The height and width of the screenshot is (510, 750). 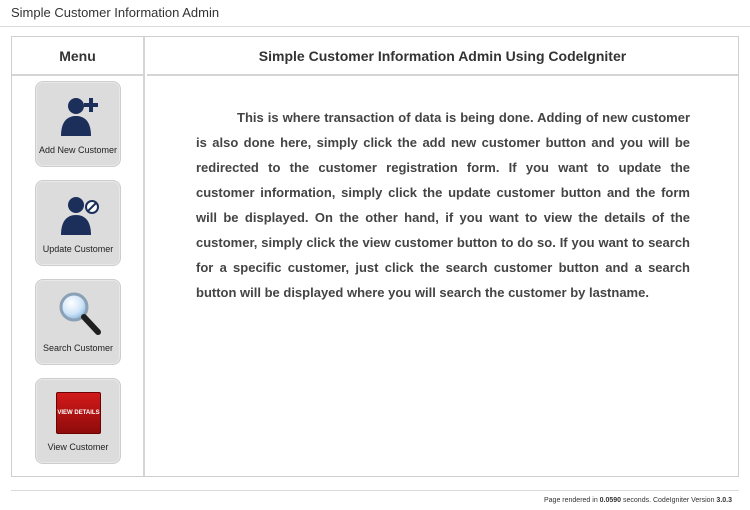 What do you see at coordinates (375, 13) in the screenshot?
I see `title-bar: Simple Customer Information Admin` at bounding box center [375, 13].